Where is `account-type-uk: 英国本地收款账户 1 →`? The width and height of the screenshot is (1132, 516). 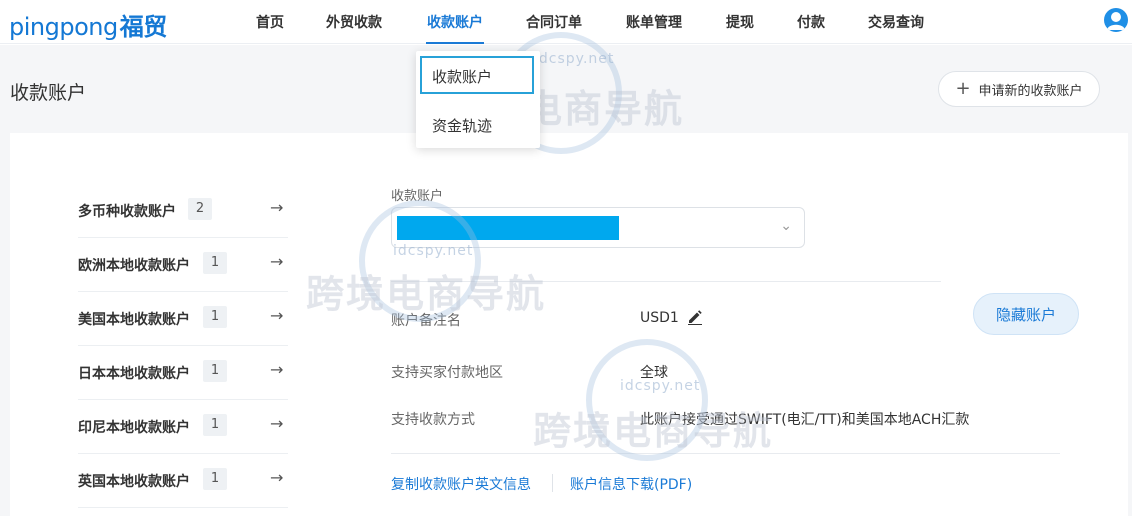 account-type-uk: 英国本地收款账户 1 → is located at coordinates (183, 481).